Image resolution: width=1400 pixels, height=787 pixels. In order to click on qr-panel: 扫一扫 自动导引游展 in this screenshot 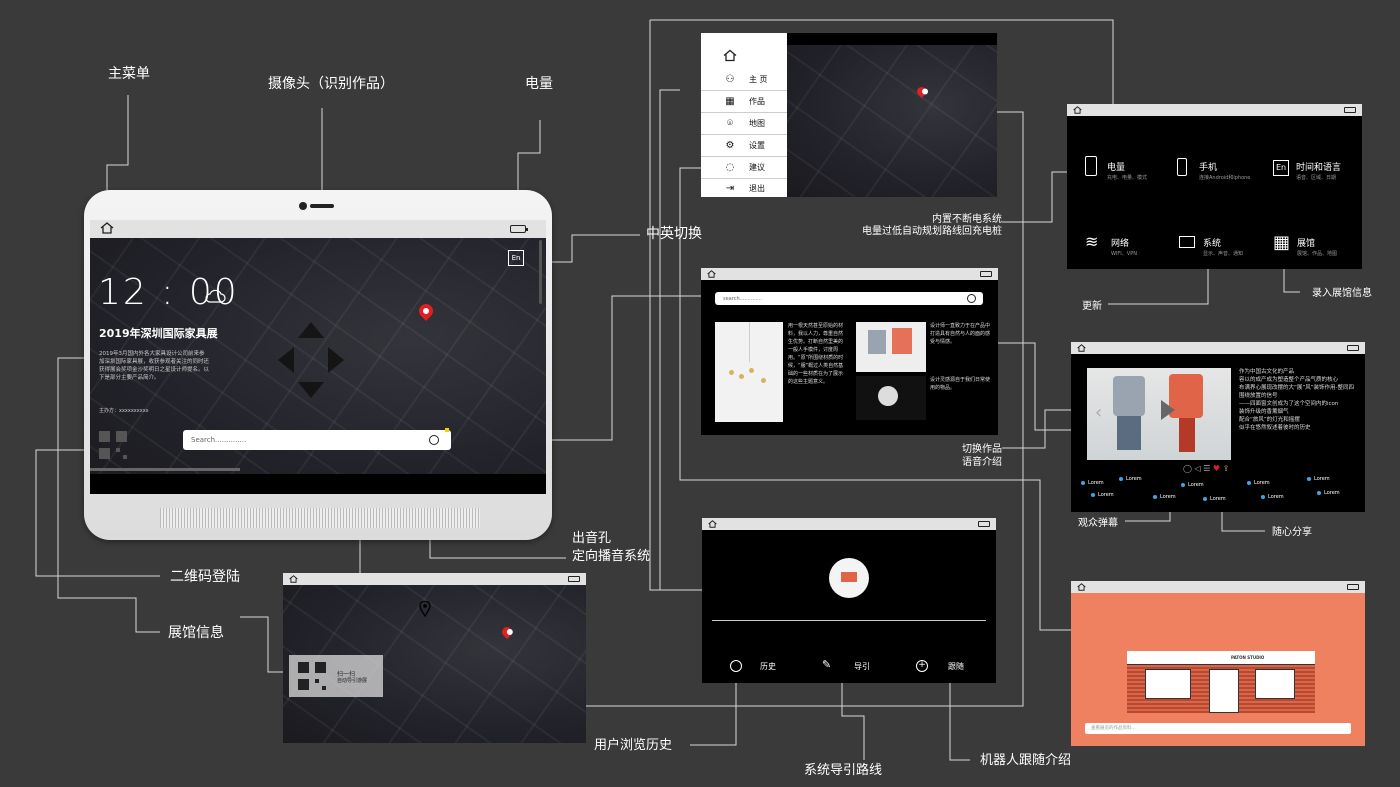, I will do `click(336, 676)`.